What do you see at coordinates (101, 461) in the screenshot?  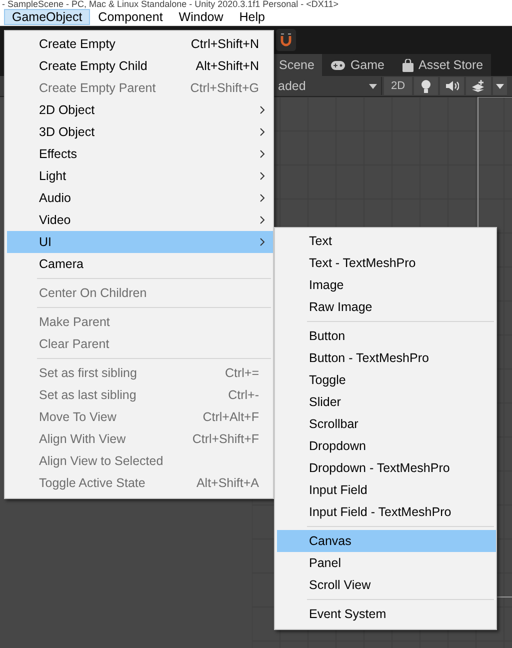 I see `menu-item-label: Align View to Selected` at bounding box center [101, 461].